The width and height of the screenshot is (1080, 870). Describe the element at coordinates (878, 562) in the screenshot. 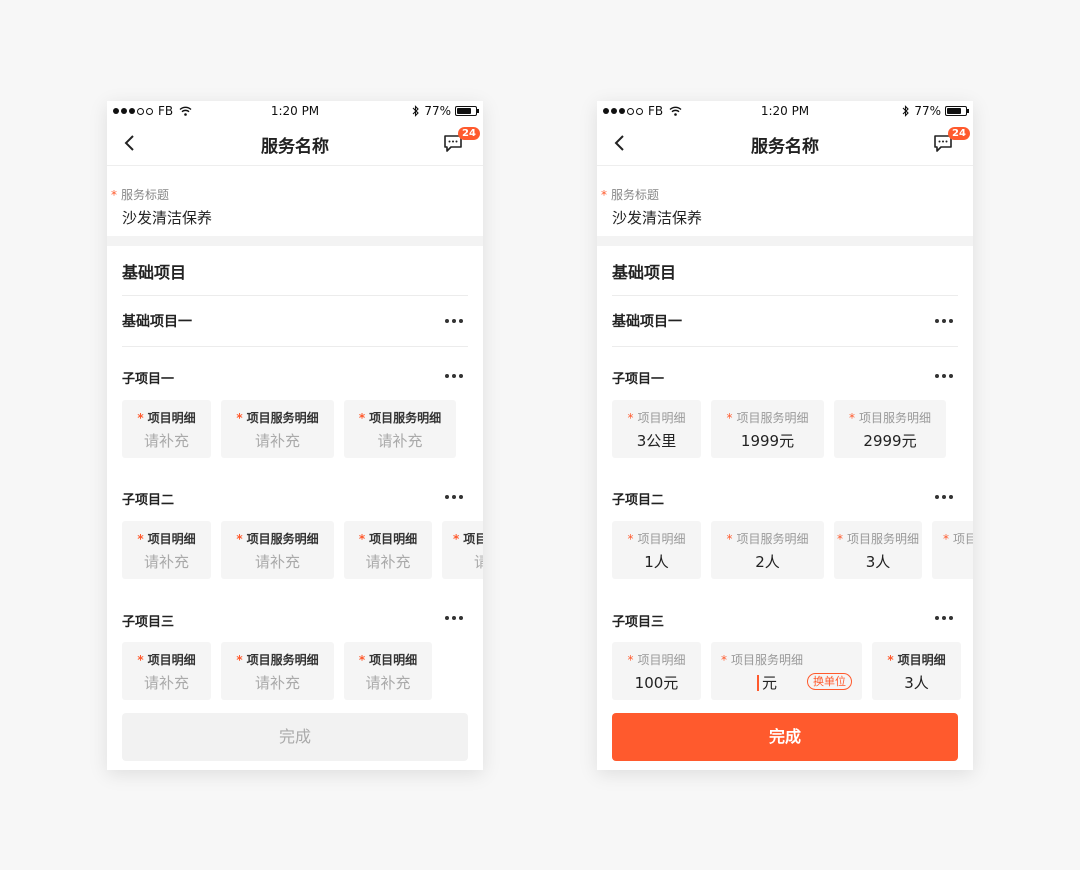

I see `chip-value: 3人` at that location.